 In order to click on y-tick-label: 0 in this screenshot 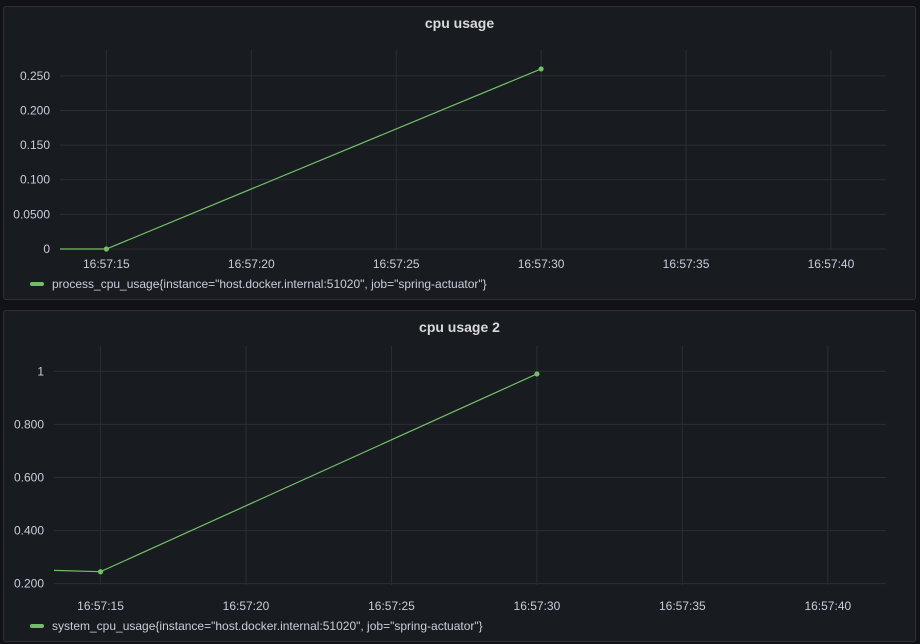, I will do `click(46, 249)`.